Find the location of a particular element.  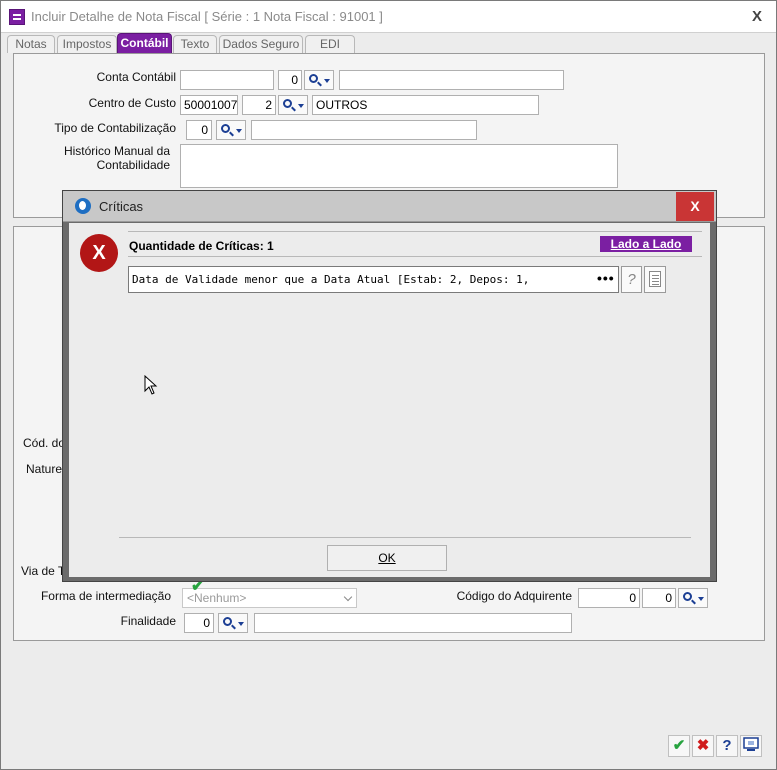

historico-textarea is located at coordinates (399, 166).